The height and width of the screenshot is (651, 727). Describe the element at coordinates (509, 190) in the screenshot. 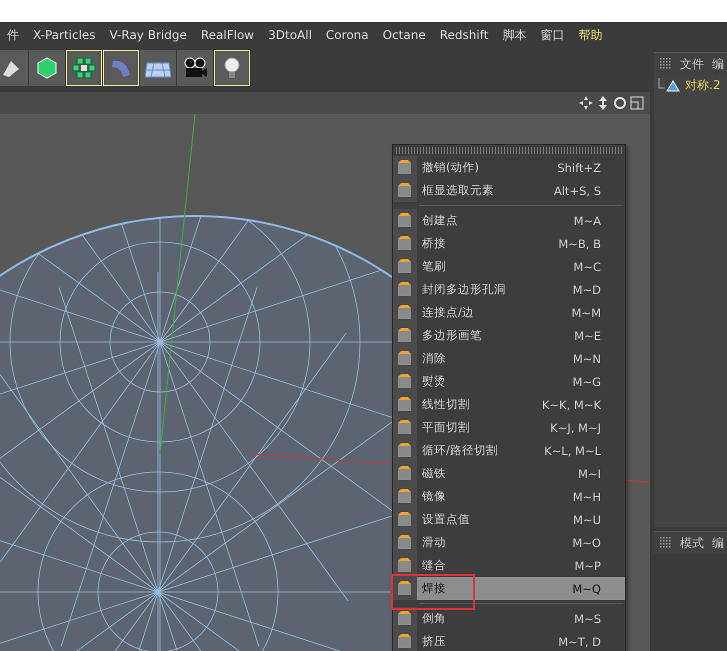

I see `menu-item: 框显选取元素 Alt+S, S` at that location.